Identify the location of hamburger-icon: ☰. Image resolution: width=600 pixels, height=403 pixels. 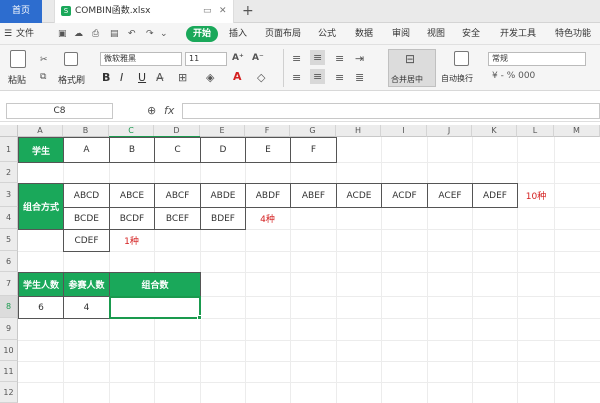
(8, 34).